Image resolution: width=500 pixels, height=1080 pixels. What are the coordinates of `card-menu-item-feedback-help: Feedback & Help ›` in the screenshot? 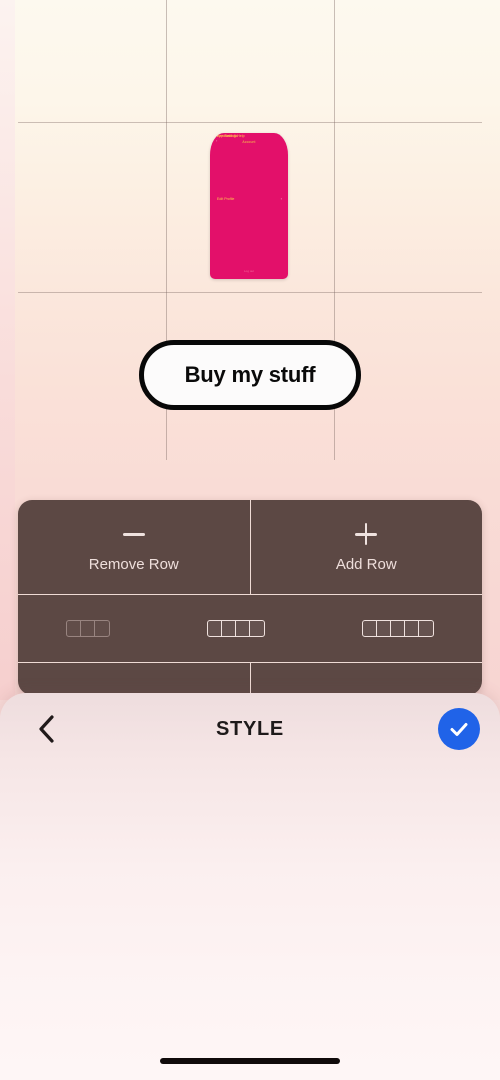 It's located at (249, 135).